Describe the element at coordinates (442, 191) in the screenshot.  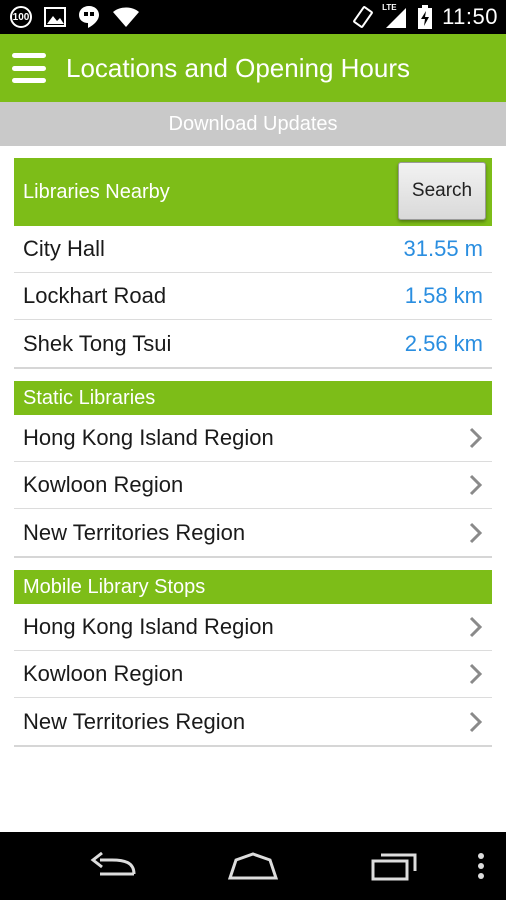
I see `search-button: Search` at that location.